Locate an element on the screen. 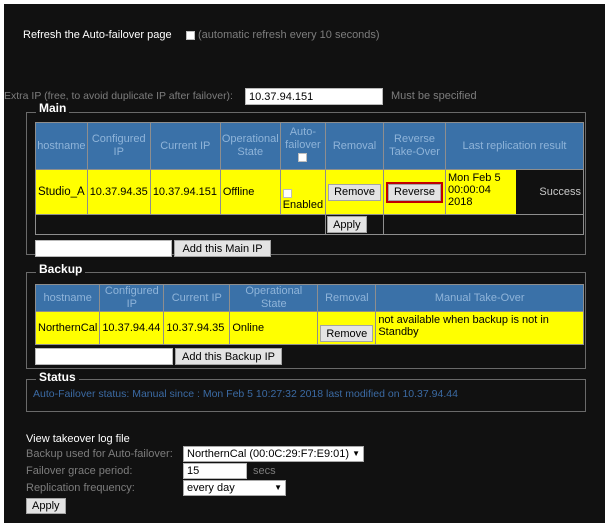  main-removal-cell: Remove is located at coordinates (355, 192).